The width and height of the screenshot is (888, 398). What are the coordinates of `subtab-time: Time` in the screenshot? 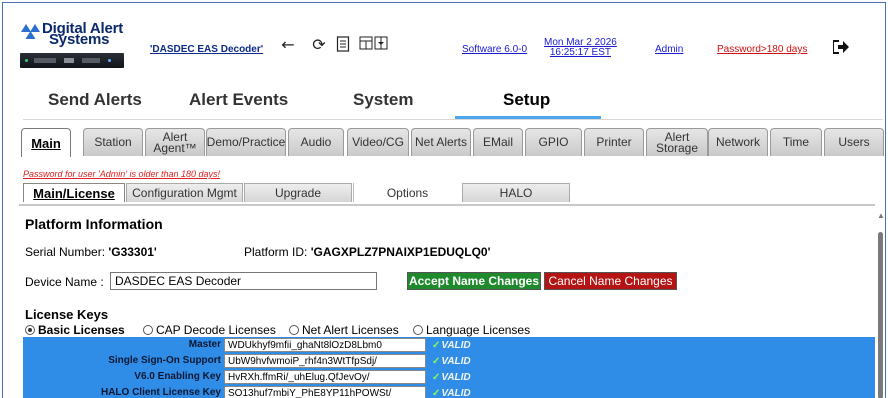 It's located at (796, 142).